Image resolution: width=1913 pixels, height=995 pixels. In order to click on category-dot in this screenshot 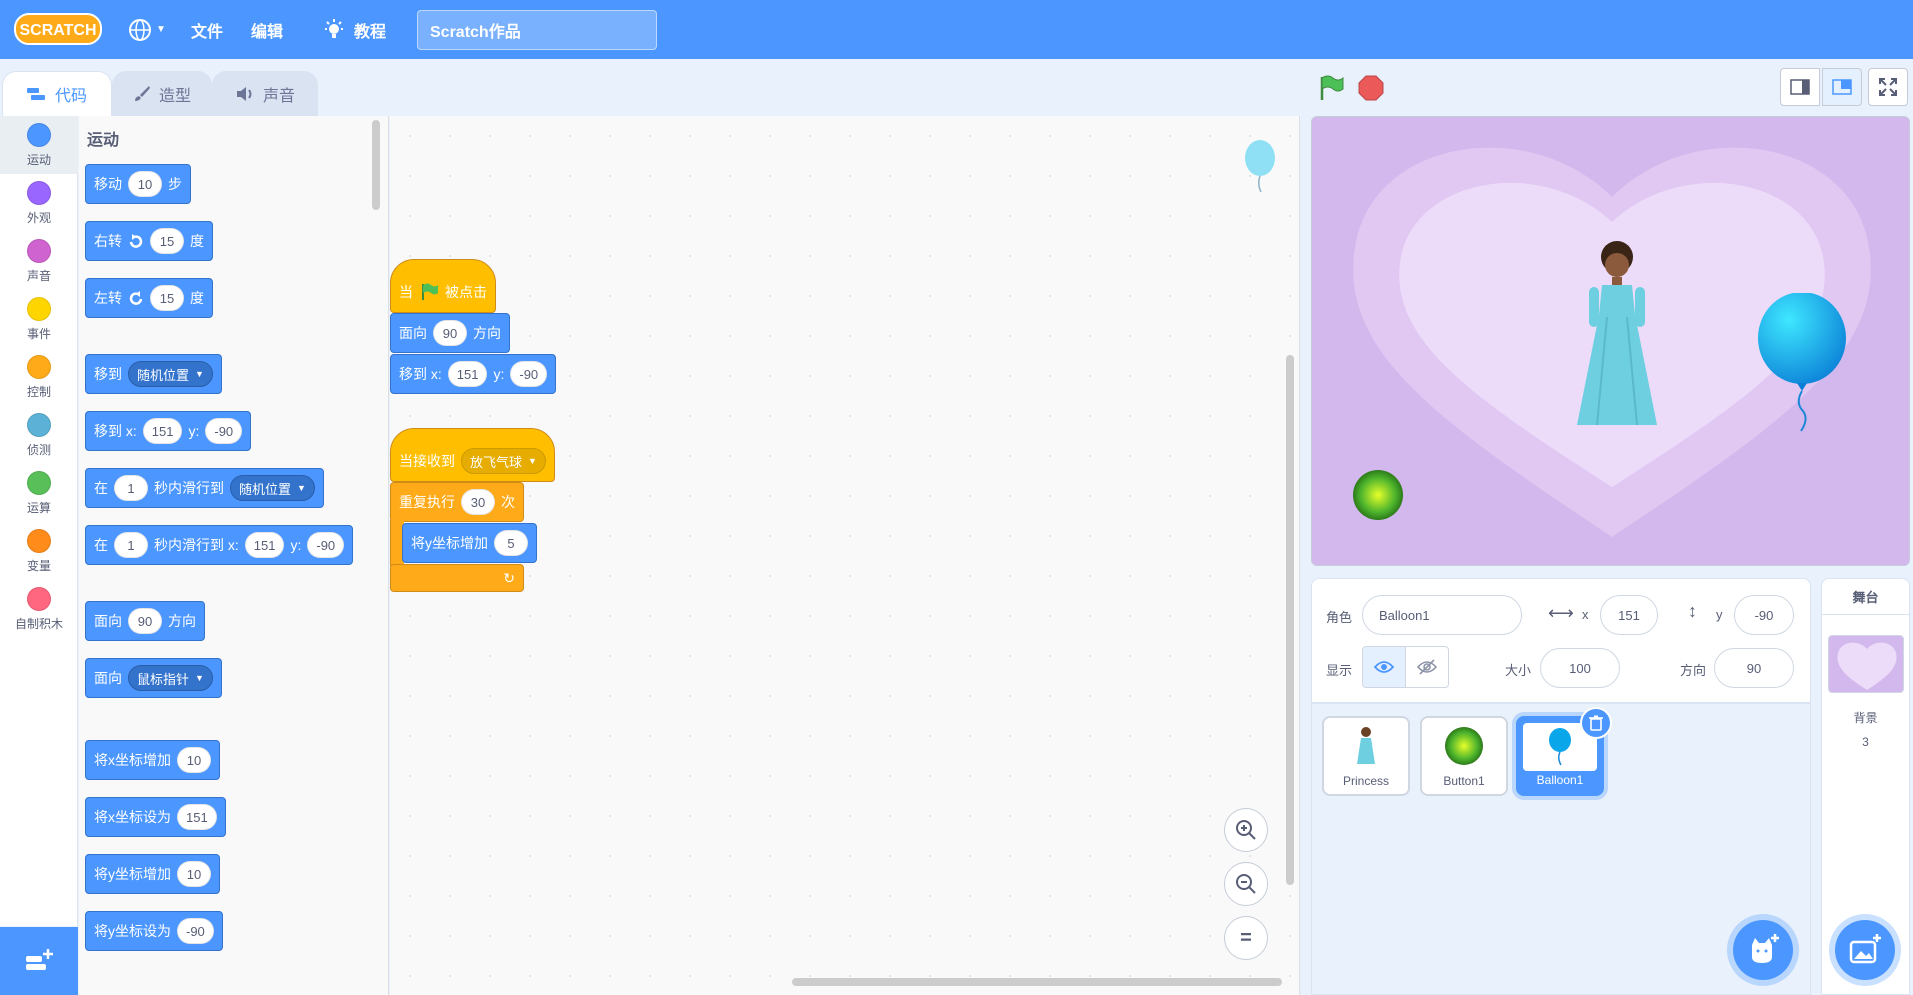, I will do `click(39, 192)`.